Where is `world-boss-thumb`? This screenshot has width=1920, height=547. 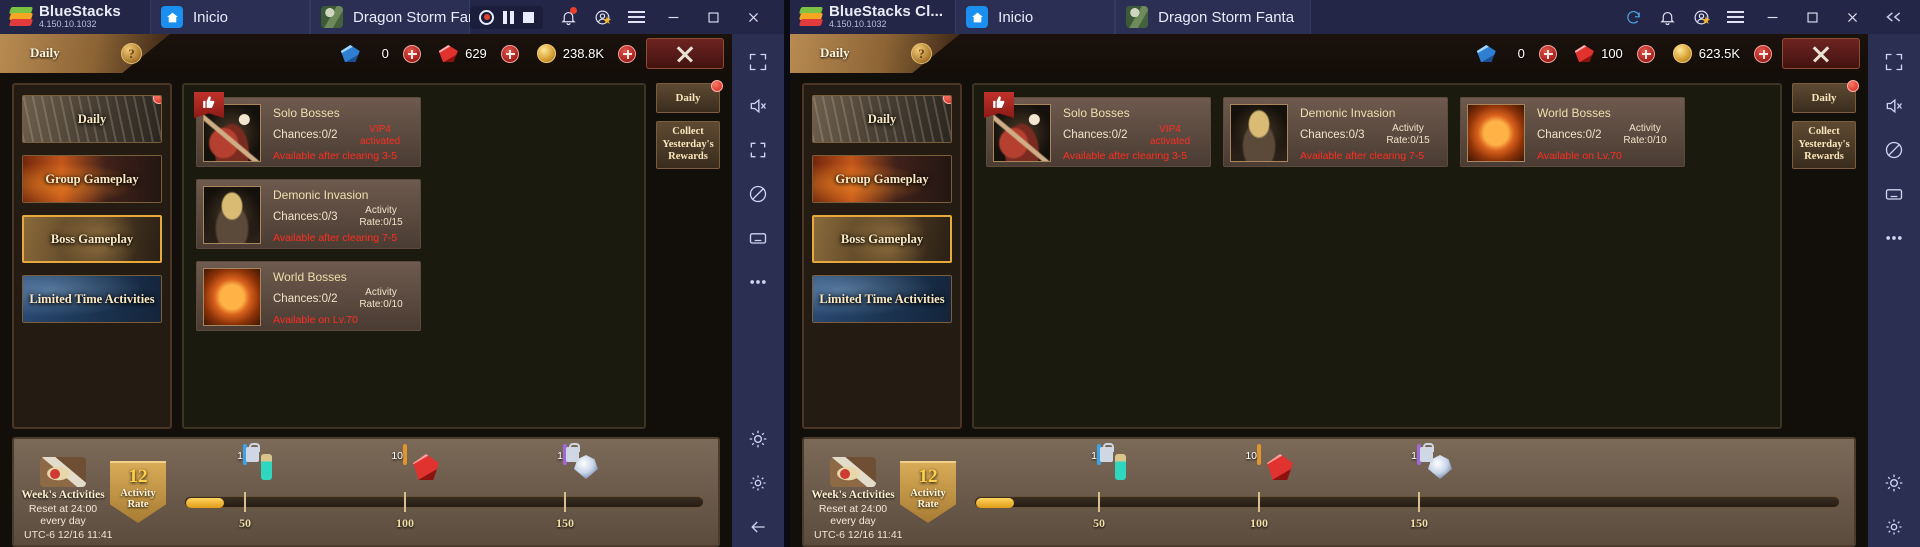 world-boss-thumb is located at coordinates (1496, 133).